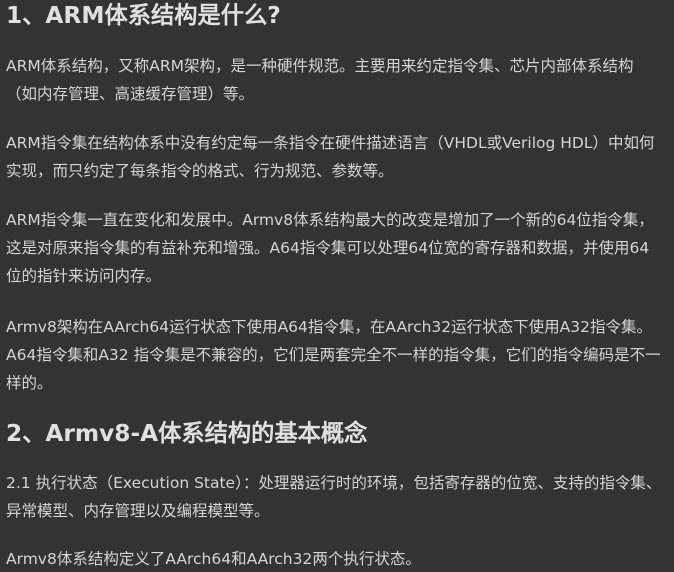 The image size is (674, 572). I want to click on section-1-heading: 1、ARM体系结构是什么?, so click(143, 15).